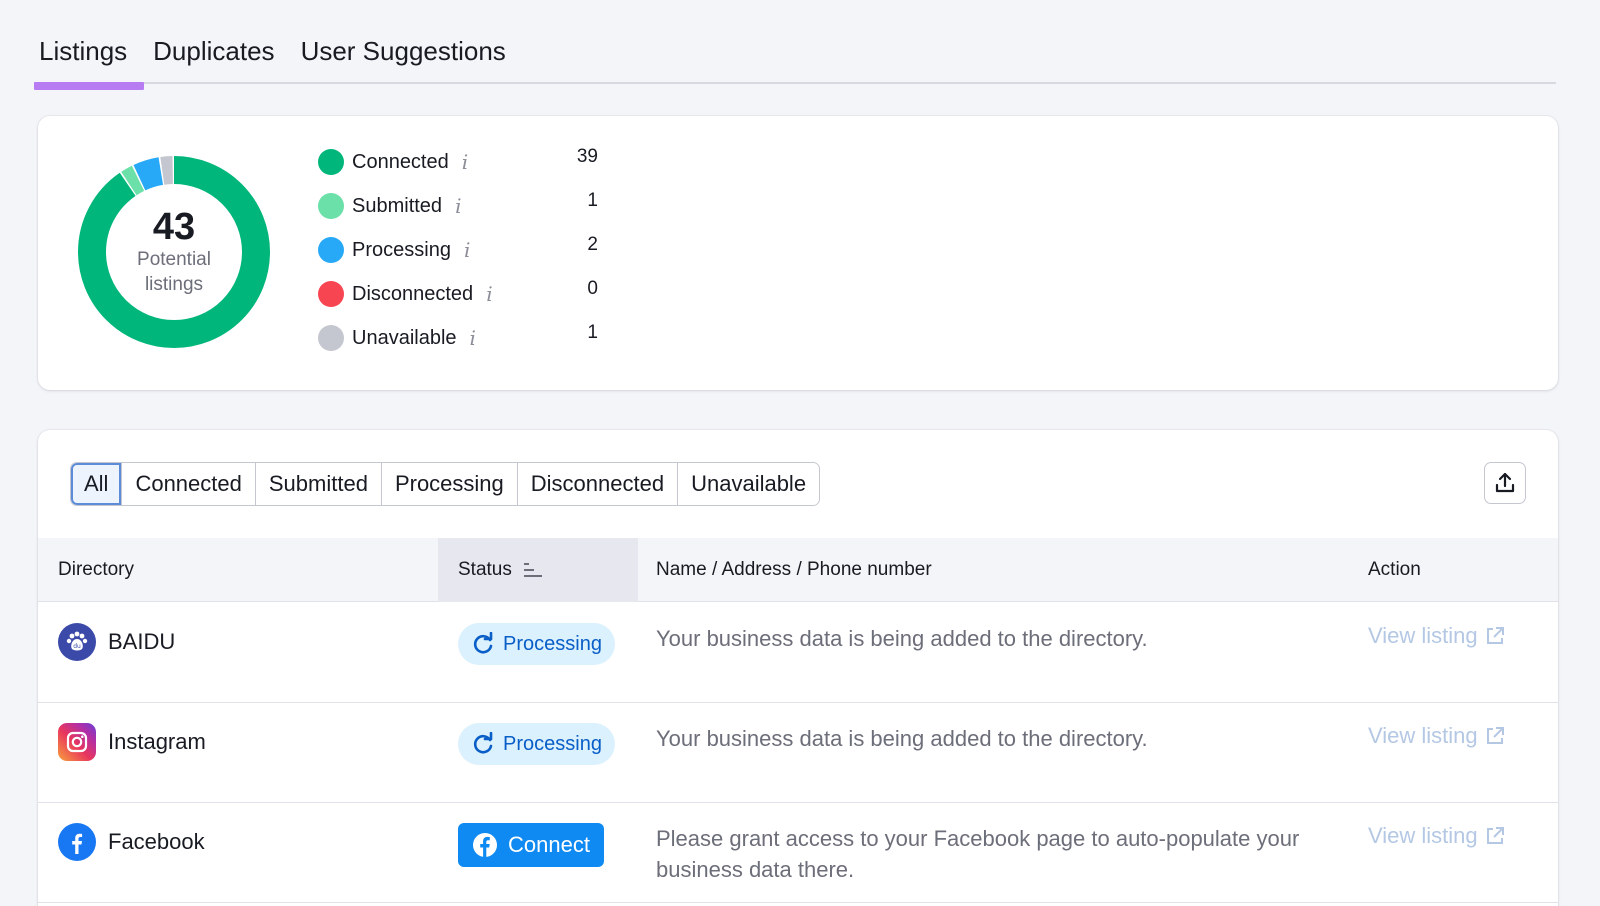 This screenshot has height=906, width=1600. I want to click on svg-text: du, so click(77, 646).